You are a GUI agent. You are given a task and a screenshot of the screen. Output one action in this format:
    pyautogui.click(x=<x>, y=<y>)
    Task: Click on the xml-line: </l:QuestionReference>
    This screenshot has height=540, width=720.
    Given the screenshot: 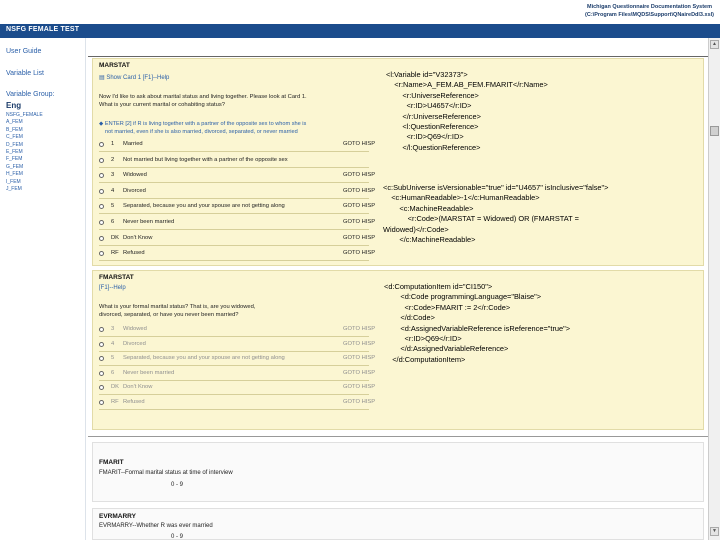 What is the action you would take?
    pyautogui.click(x=433, y=147)
    